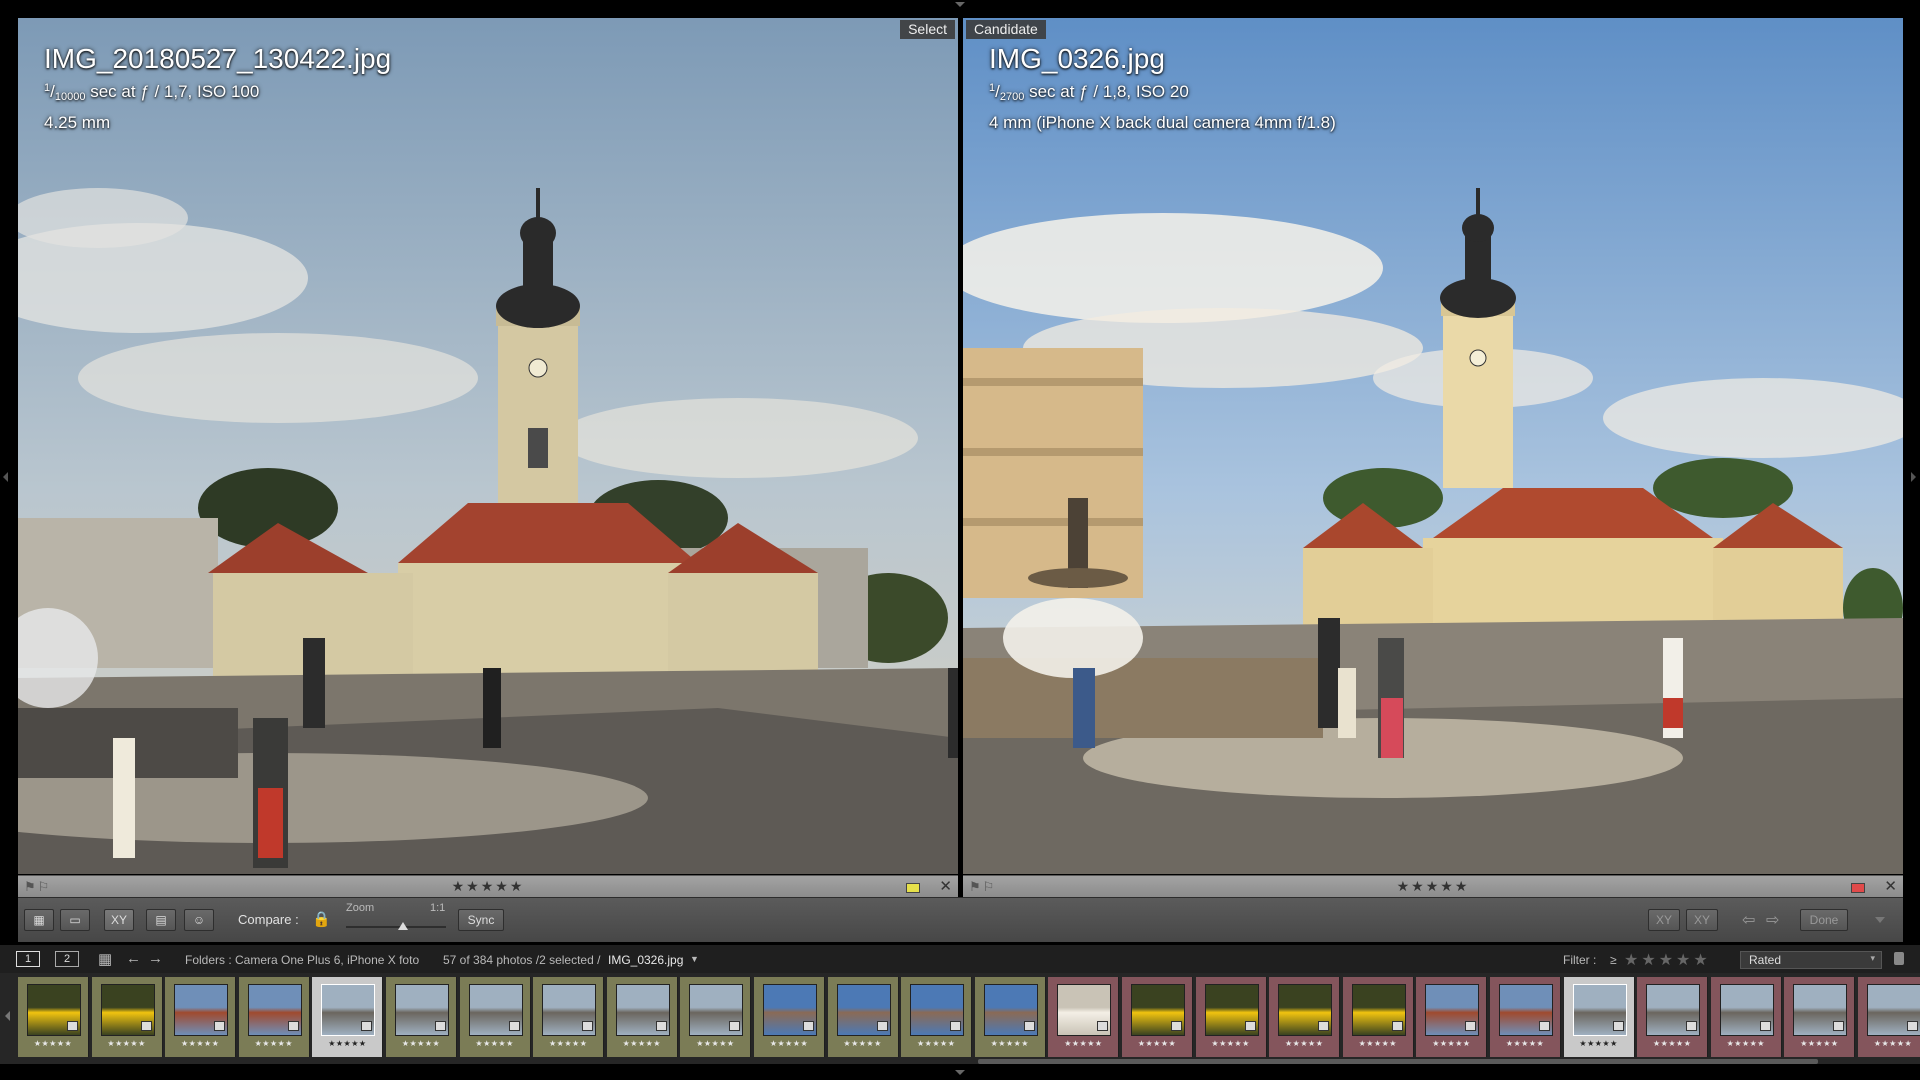 The height and width of the screenshot is (1080, 1920). Describe the element at coordinates (1858, 888) in the screenshot. I see `candidate-color-label` at that location.